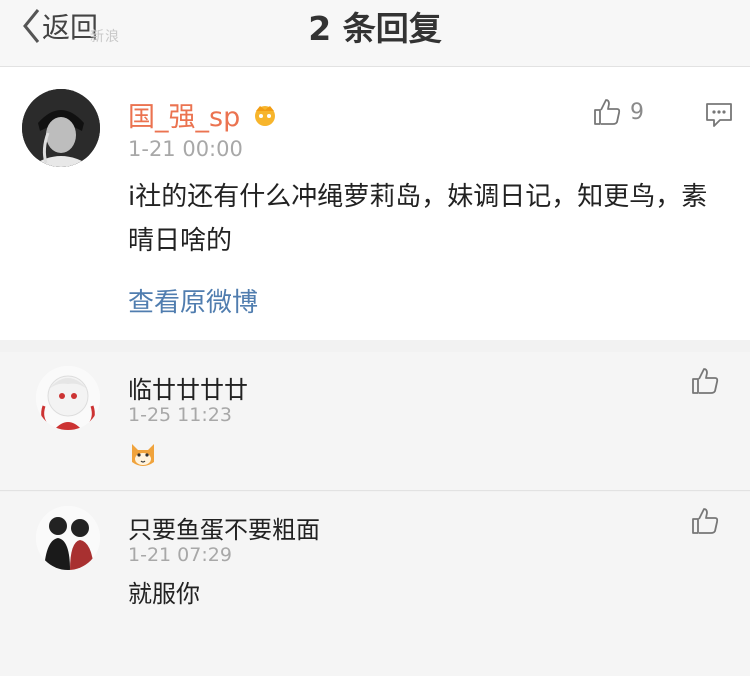  I want to click on username-text: 国_强_sp, so click(184, 117).